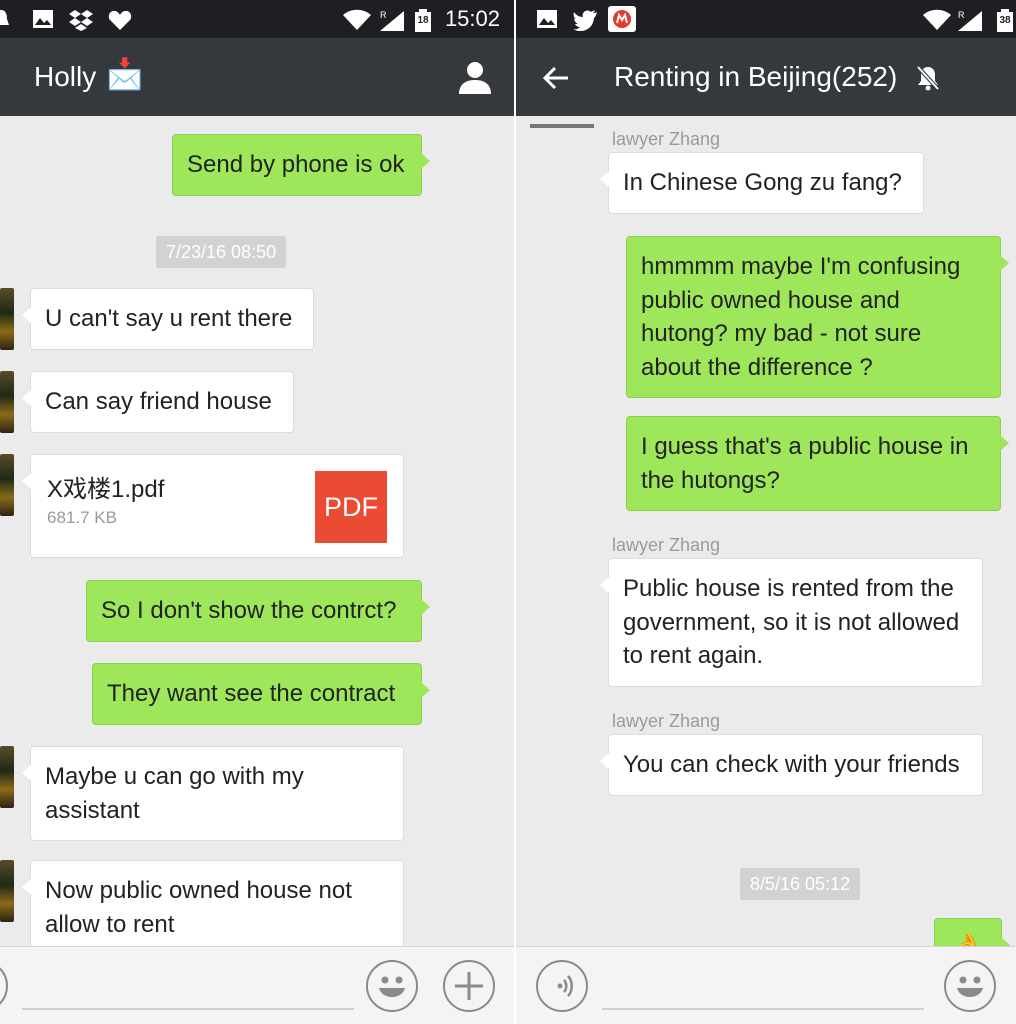  I want to click on incoming-message: Can say friend house, so click(158, 402).